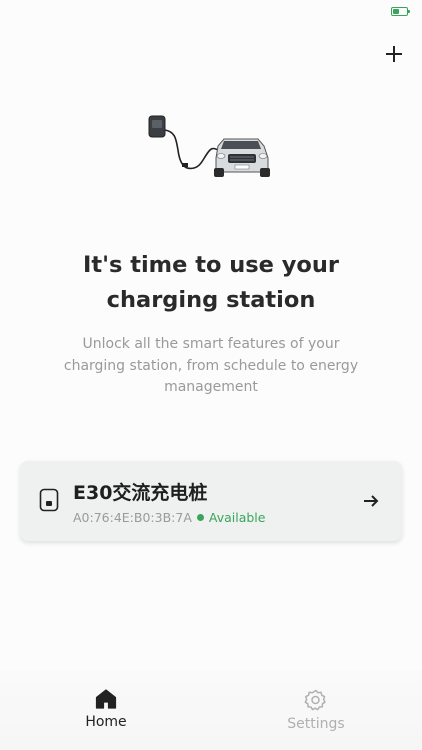 This screenshot has width=422, height=750. I want to click on home-icon, so click(106, 699).